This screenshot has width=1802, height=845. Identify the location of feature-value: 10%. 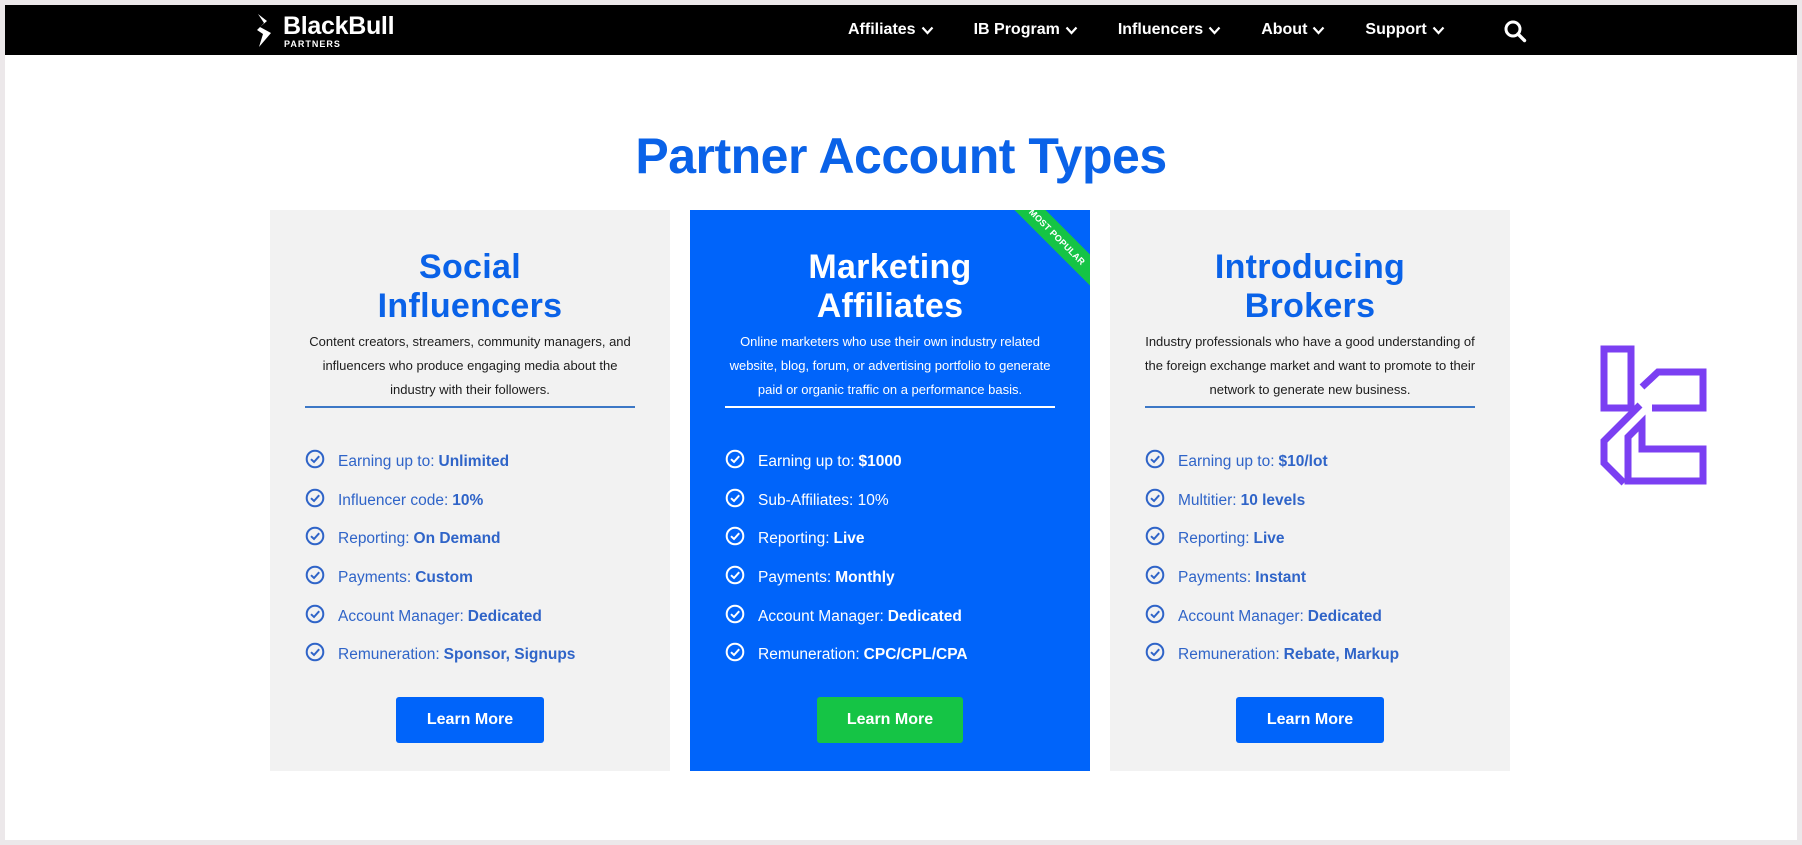
(468, 500).